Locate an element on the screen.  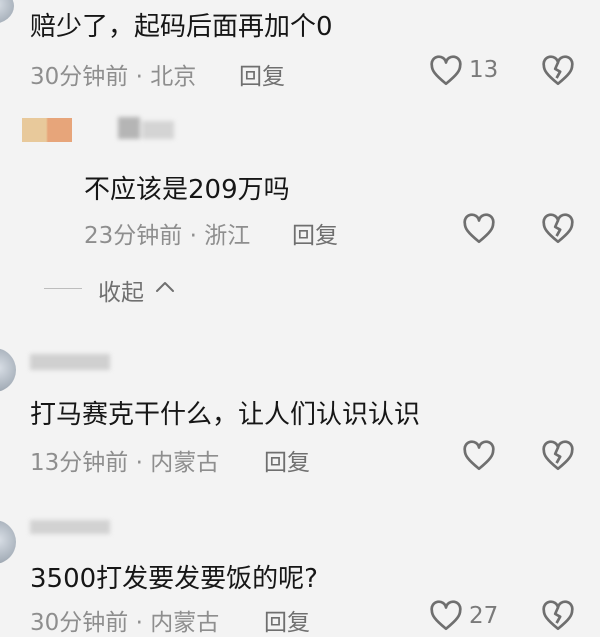
comment-meta: 30分钟前 · 北京 is located at coordinates (113, 77).